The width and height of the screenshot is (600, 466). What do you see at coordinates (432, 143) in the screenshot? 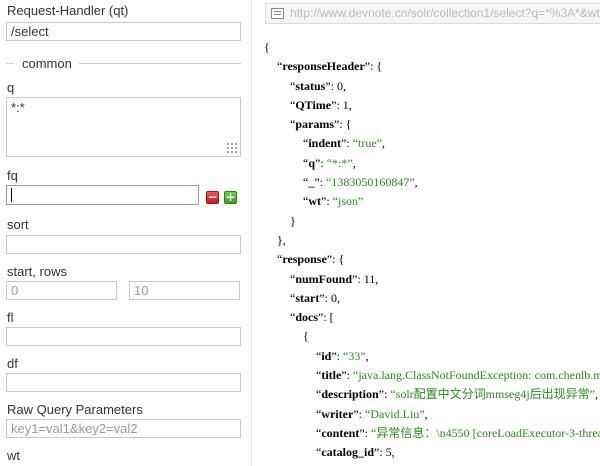
I see `json-line: “indent”: “true”,` at bounding box center [432, 143].